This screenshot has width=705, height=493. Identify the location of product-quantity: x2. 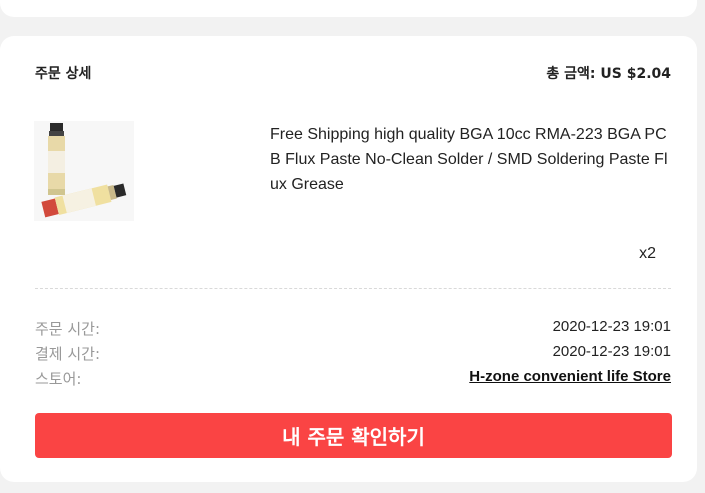
(647, 253).